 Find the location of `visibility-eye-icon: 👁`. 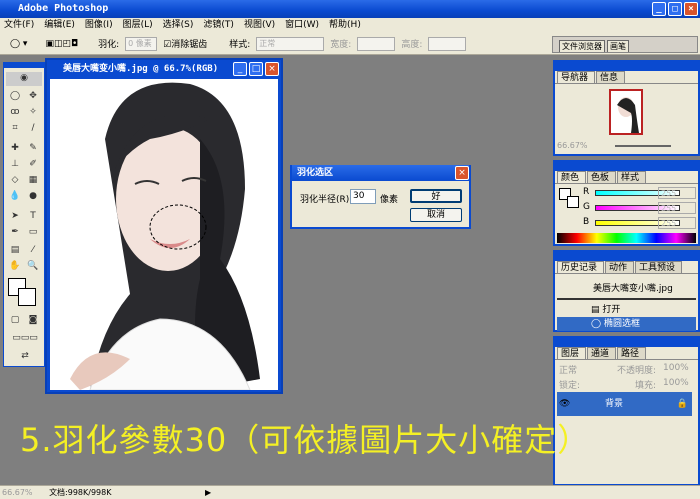

visibility-eye-icon: 👁 is located at coordinates (564, 404).